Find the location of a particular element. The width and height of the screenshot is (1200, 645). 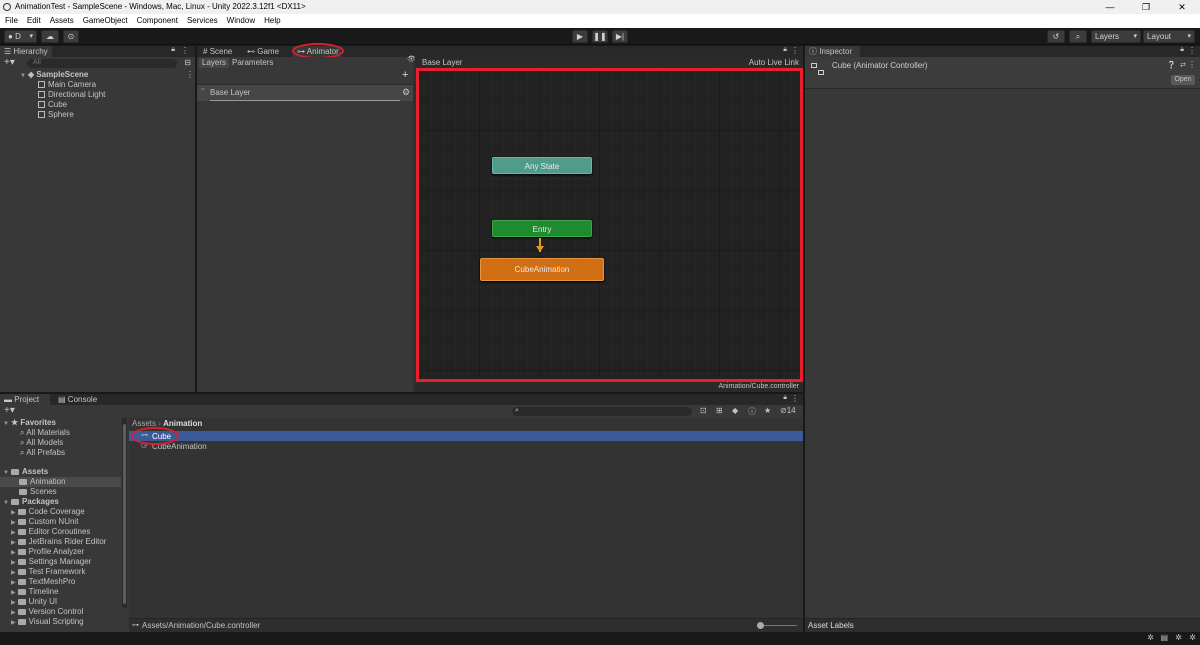

menu-gameobject: GameObject is located at coordinates (105, 21).